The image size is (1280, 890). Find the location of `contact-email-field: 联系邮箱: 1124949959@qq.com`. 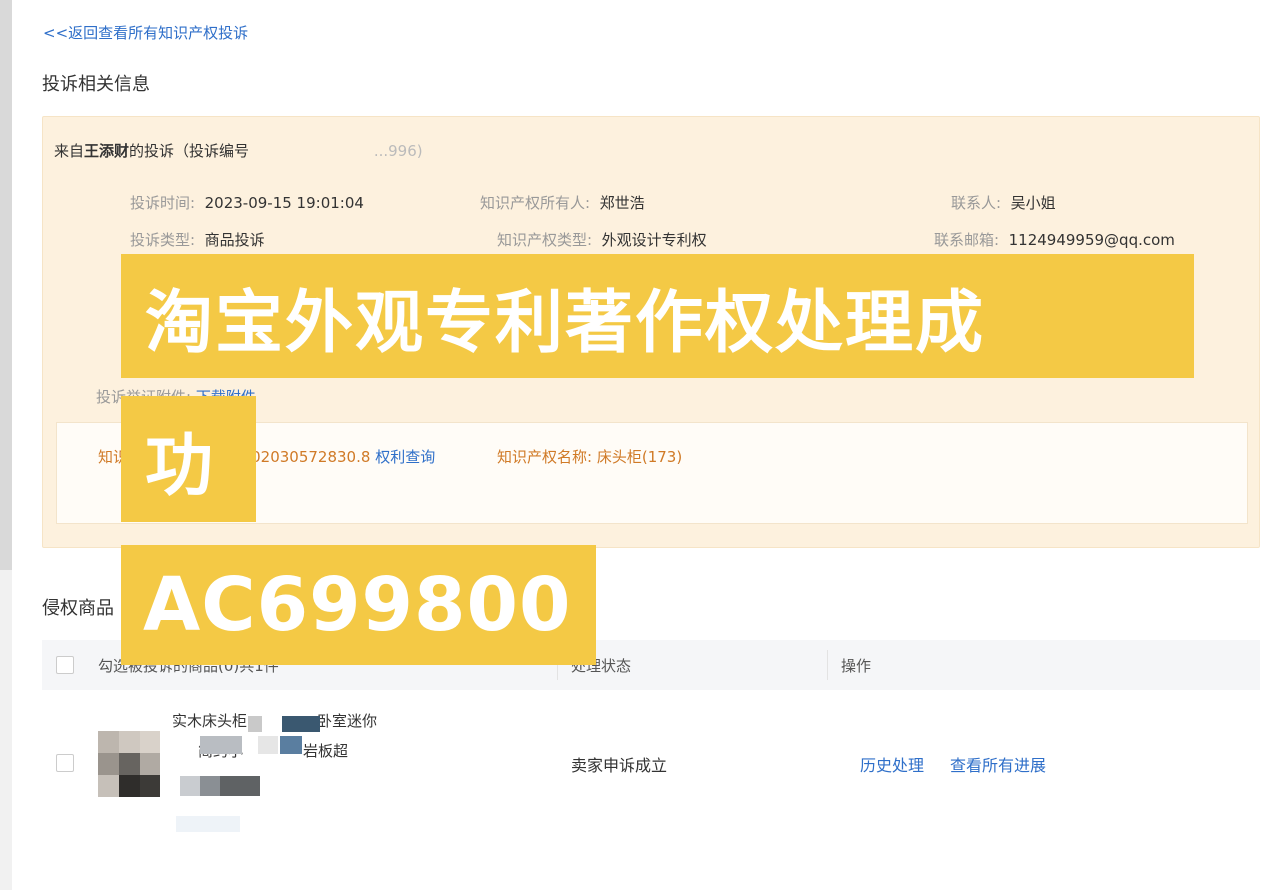

contact-email-field: 联系邮箱: 1124949959@qq.com is located at coordinates (1054, 239).